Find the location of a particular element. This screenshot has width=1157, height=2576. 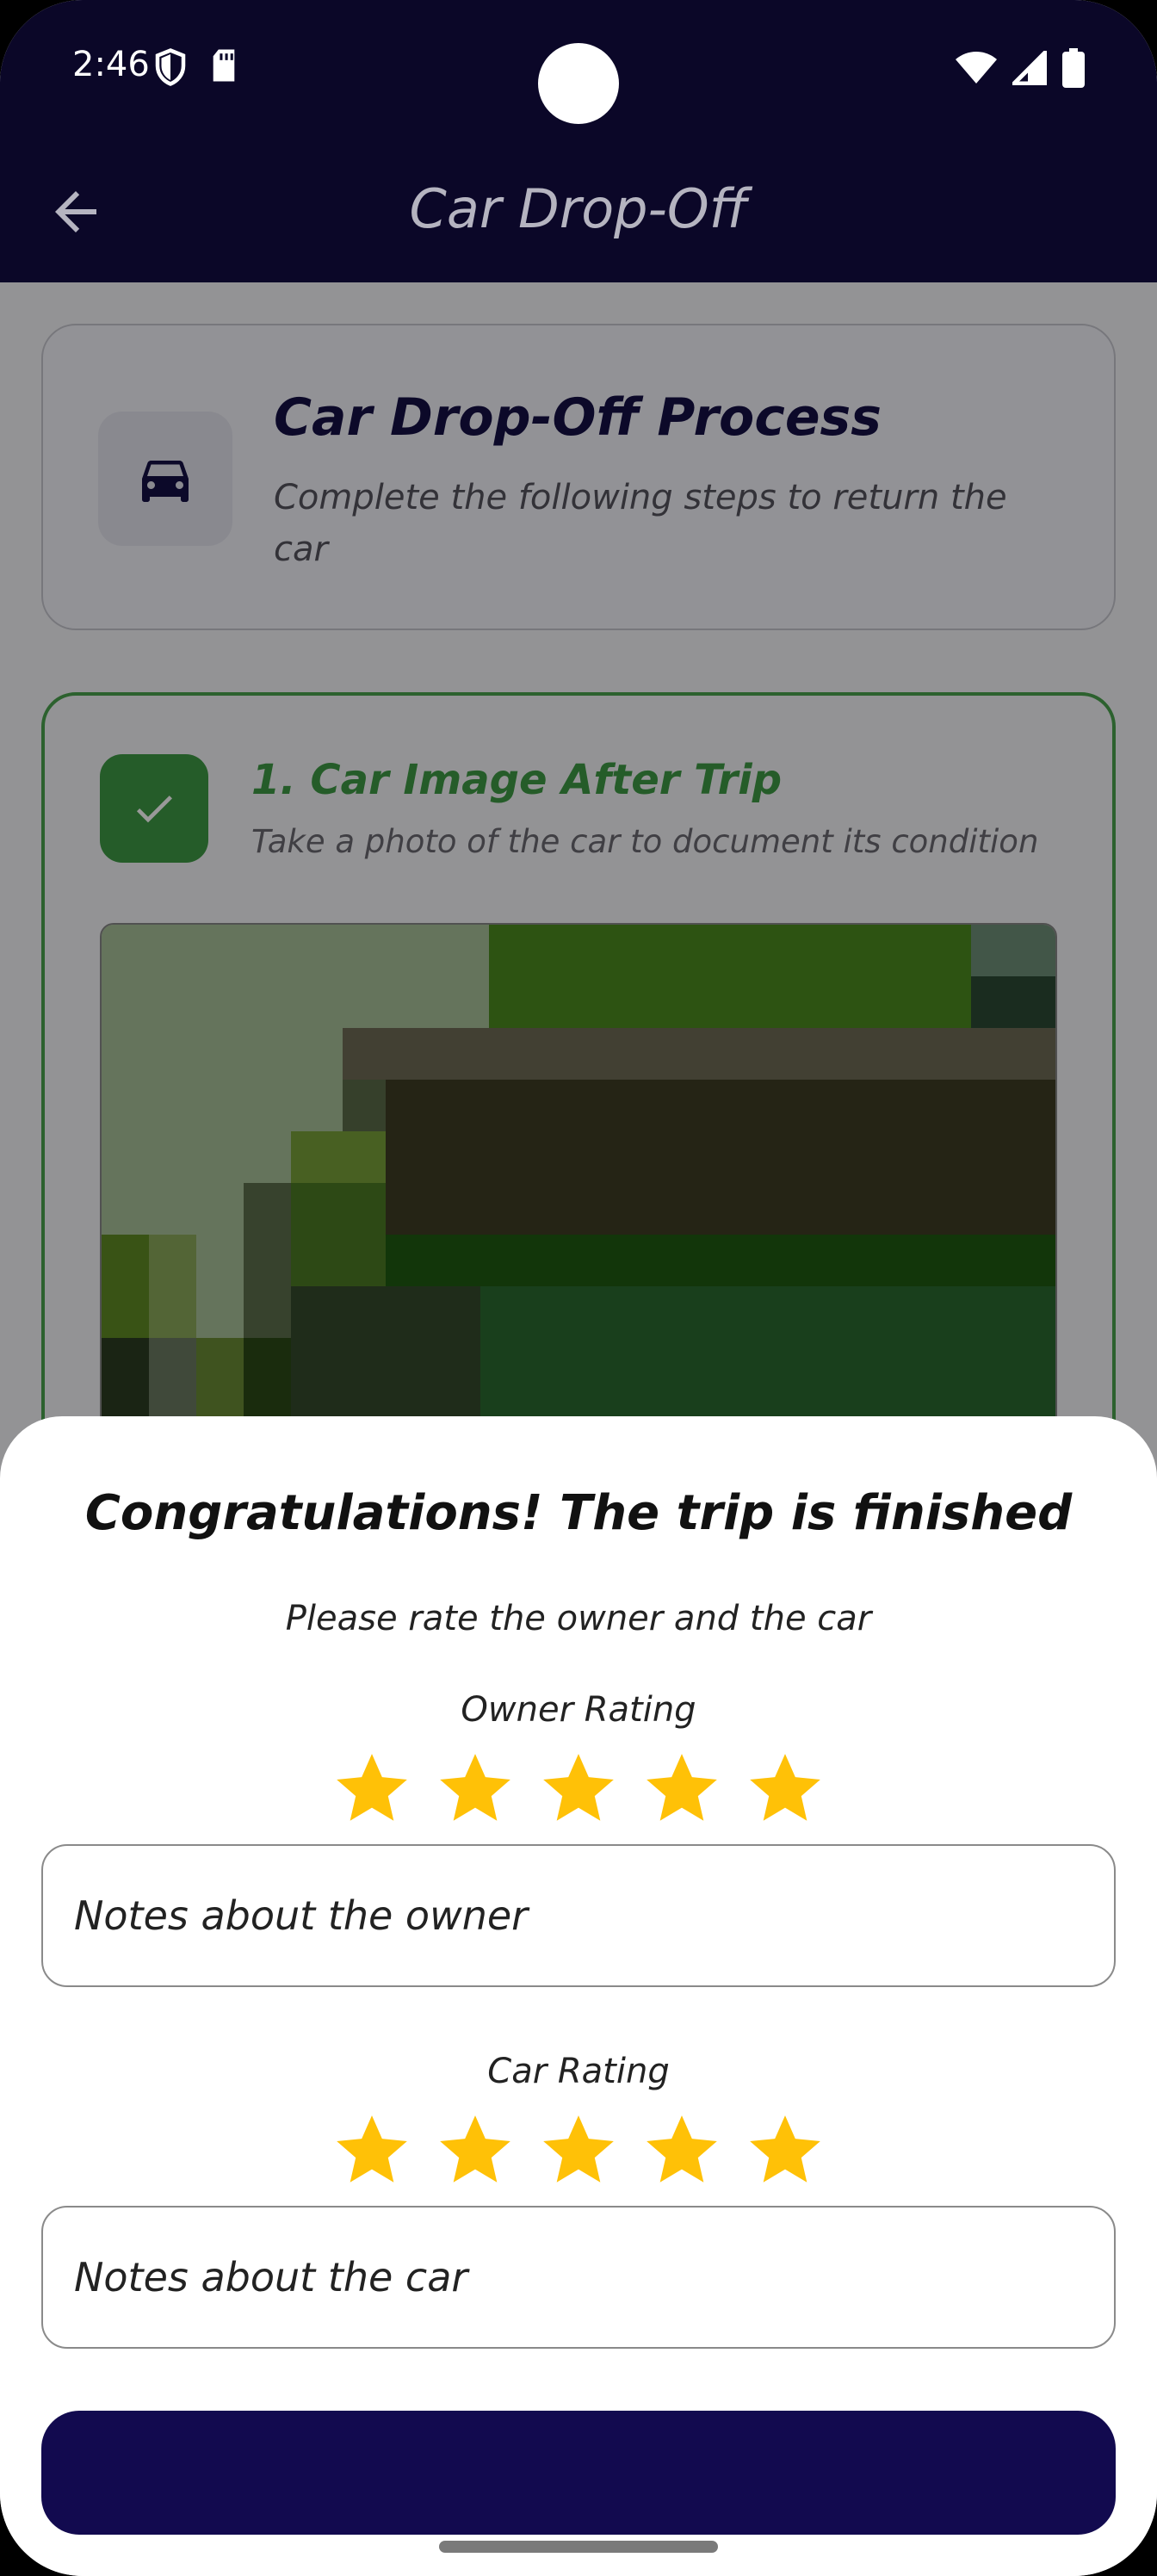

sheet-title: Congratulations! The trip is finished is located at coordinates (579, 1513).